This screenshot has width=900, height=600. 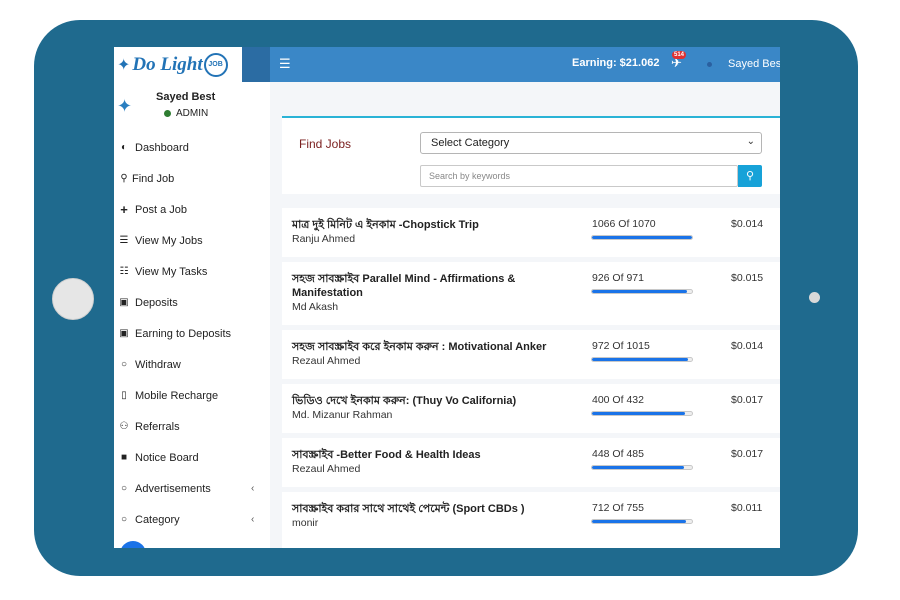 I want to click on sidebar-item-deposits: ▣ Deposits, so click(x=192, y=302).